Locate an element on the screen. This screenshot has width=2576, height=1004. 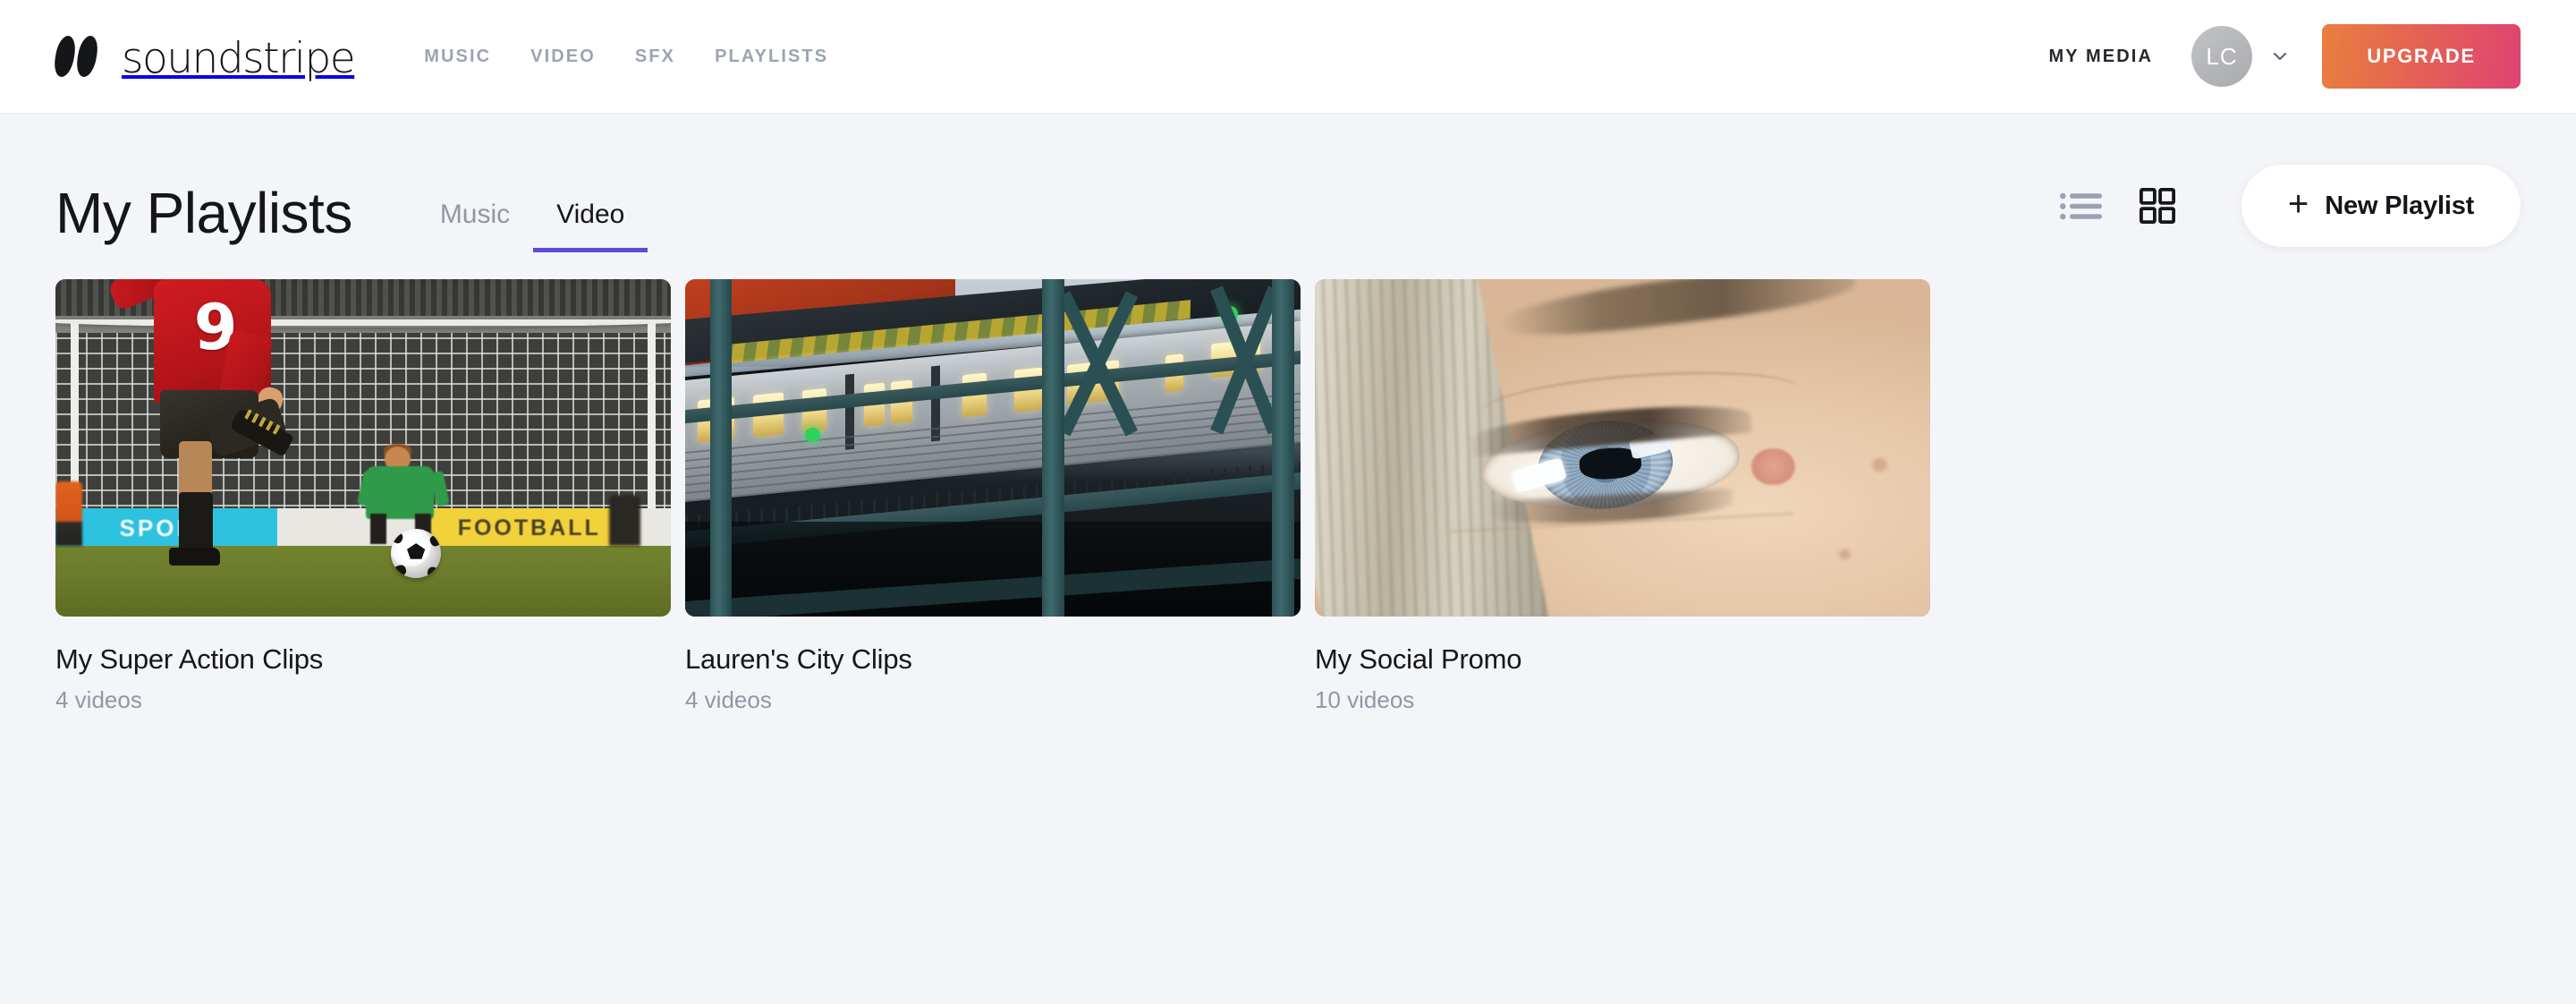
grid-view-icon is located at coordinates (2157, 206).